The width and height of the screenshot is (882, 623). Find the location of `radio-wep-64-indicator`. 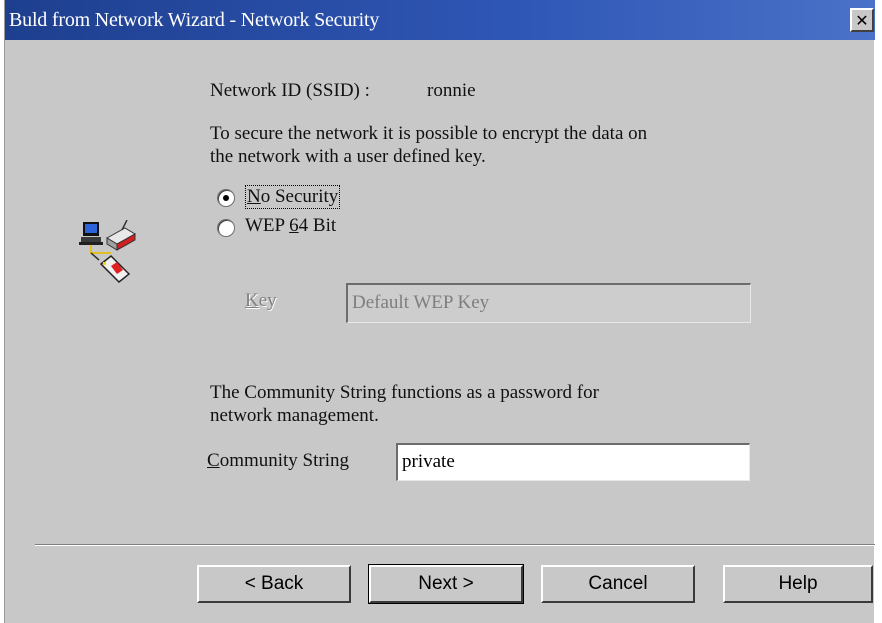

radio-wep-64-indicator is located at coordinates (226, 228).